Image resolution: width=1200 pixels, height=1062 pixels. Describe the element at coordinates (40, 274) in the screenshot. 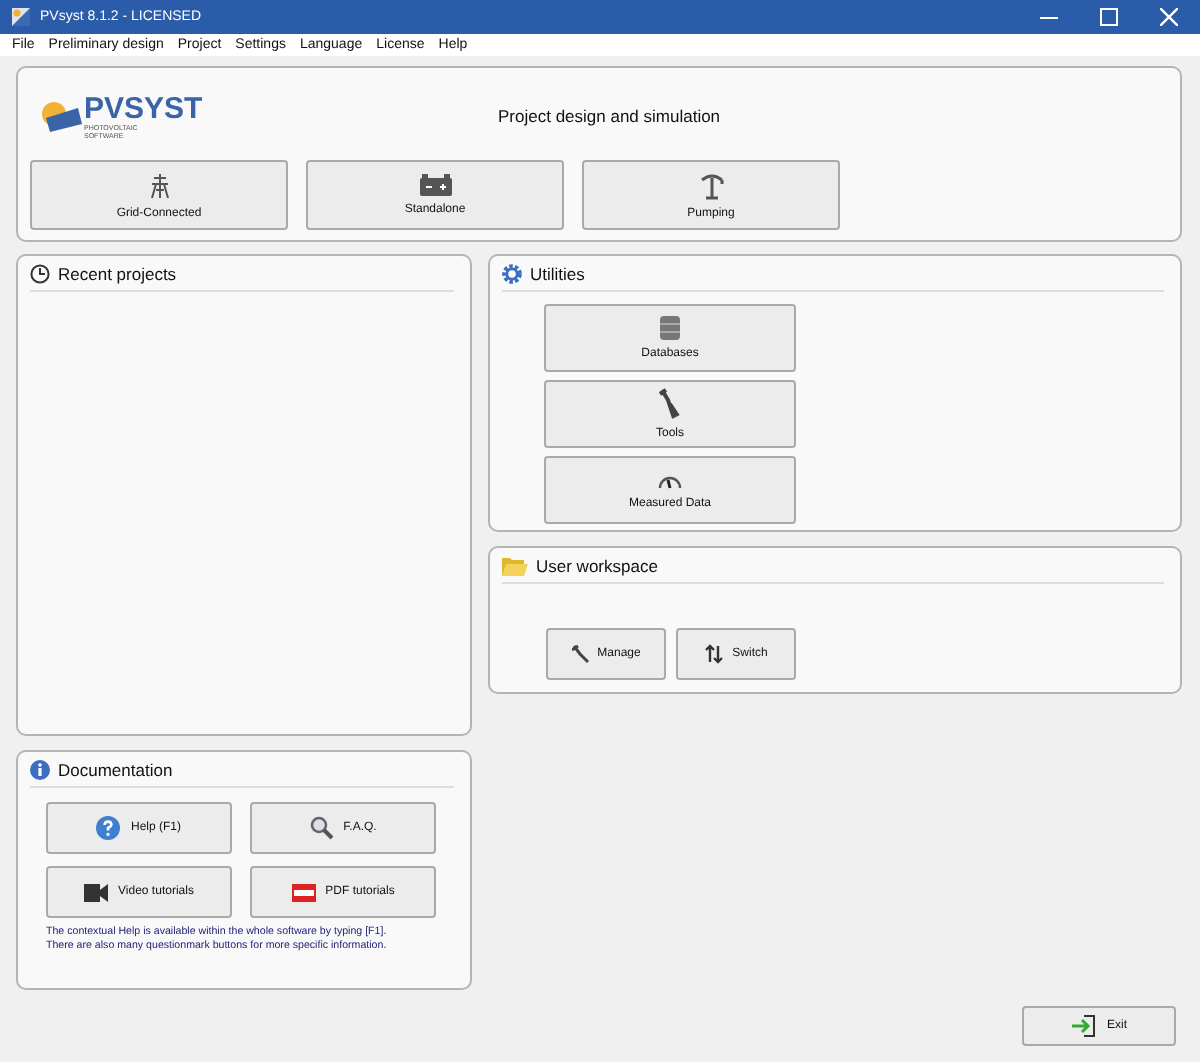

I see `clock-icon` at that location.